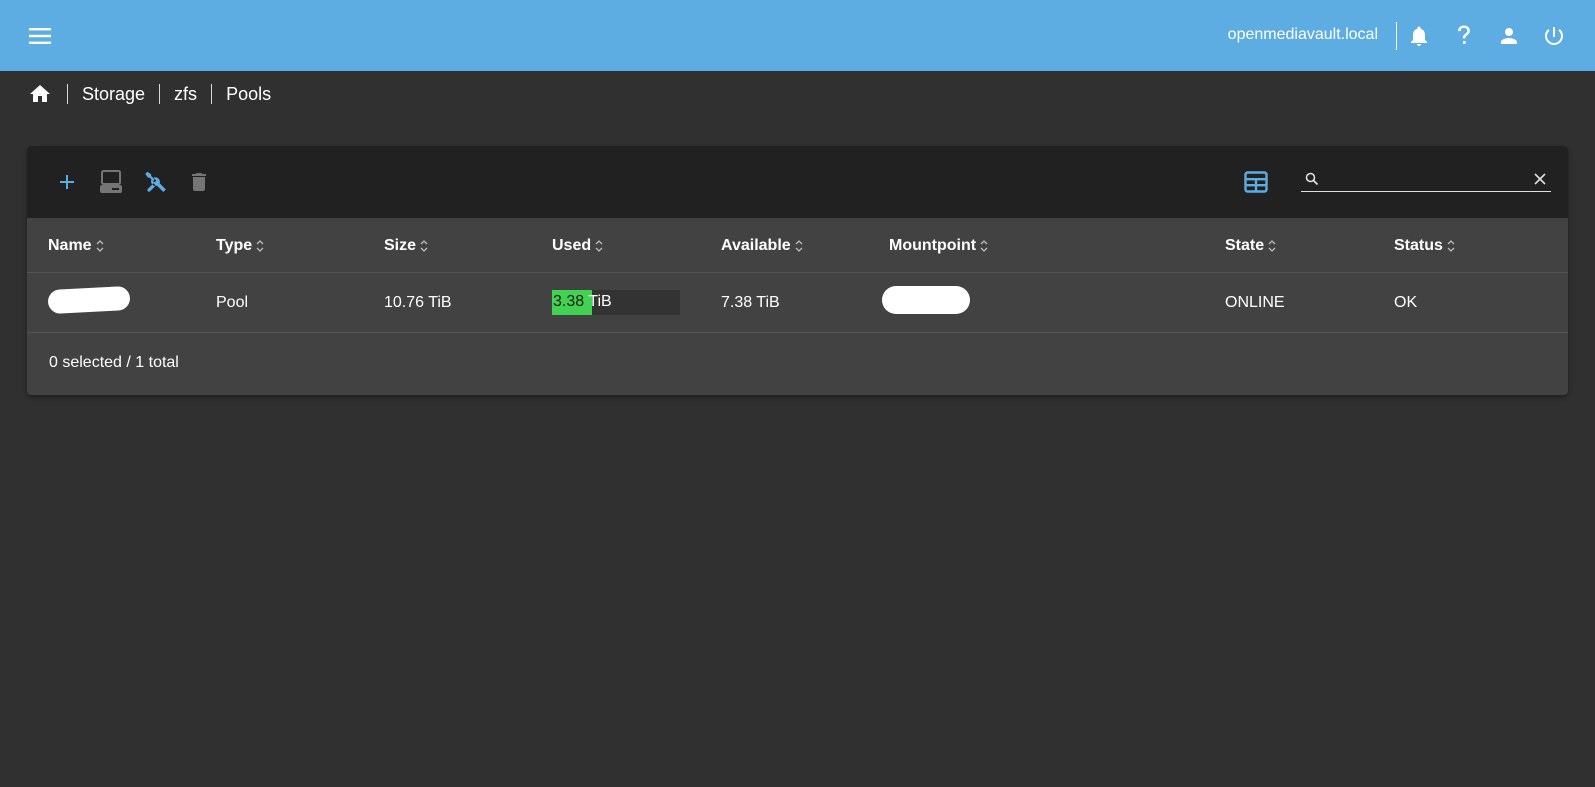  I want to click on menu-icon, so click(41, 36).